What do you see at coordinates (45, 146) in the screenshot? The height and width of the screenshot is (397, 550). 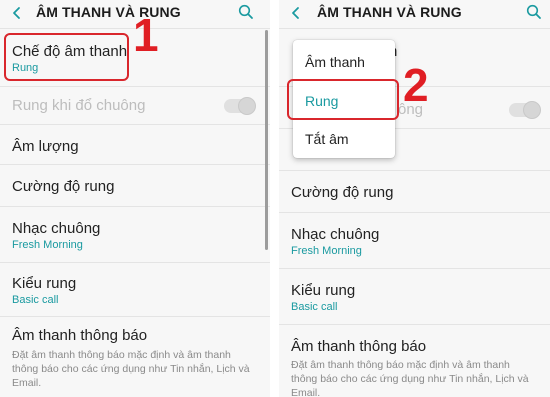 I see `volume-title: Âm lượng` at bounding box center [45, 146].